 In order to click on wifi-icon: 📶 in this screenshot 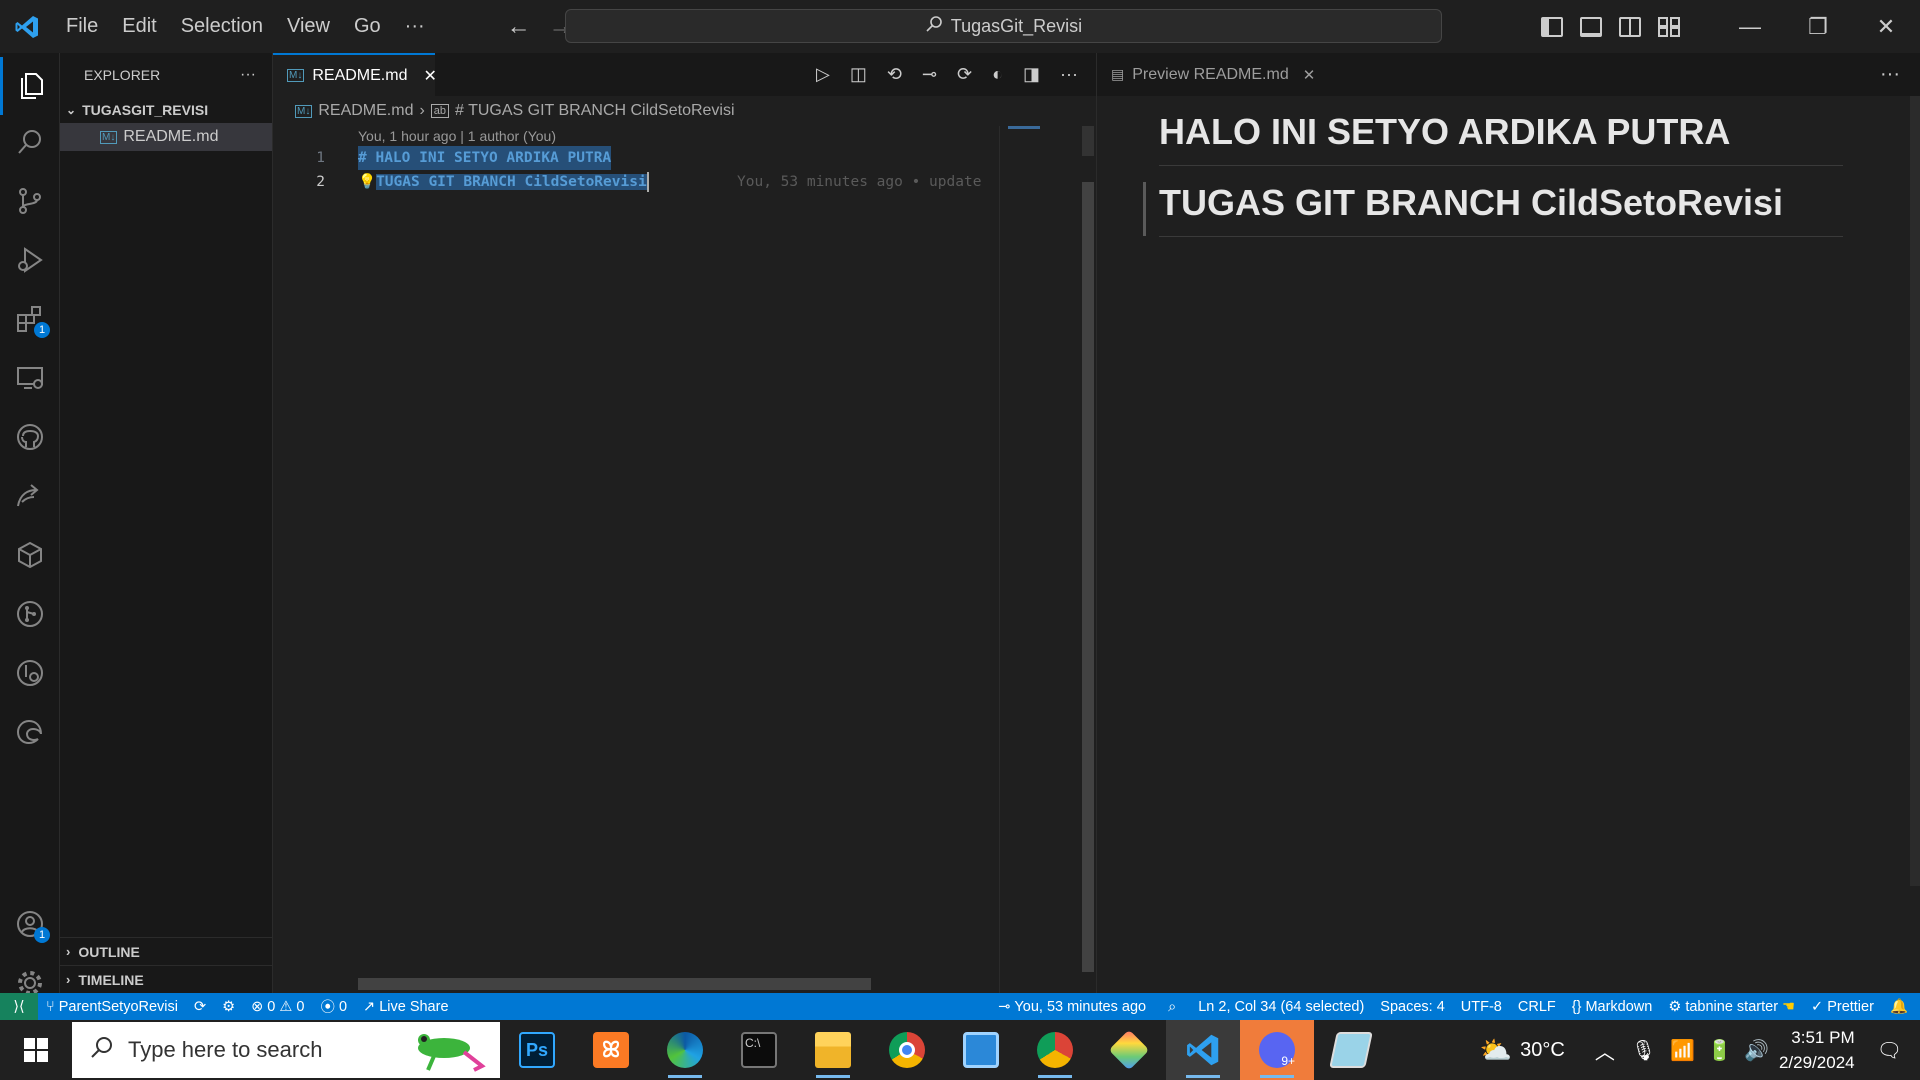, I will do `click(1682, 1050)`.